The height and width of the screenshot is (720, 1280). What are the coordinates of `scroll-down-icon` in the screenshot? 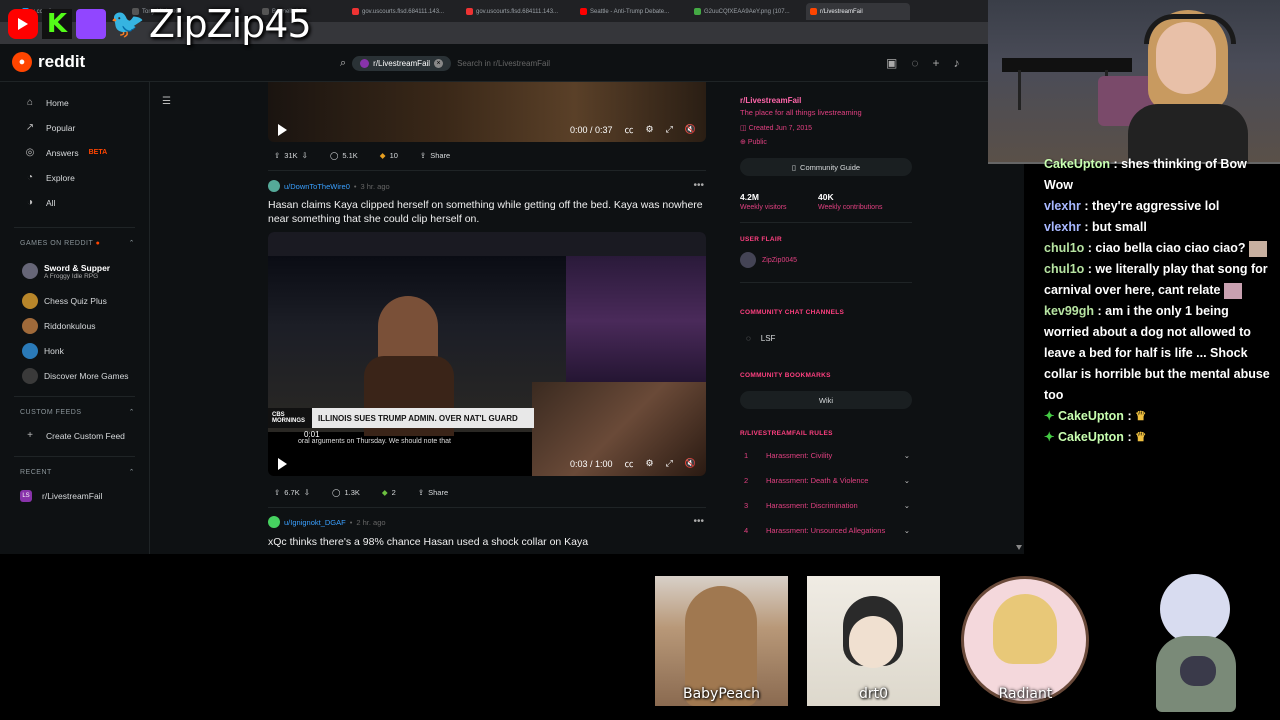 It's located at (1019, 547).